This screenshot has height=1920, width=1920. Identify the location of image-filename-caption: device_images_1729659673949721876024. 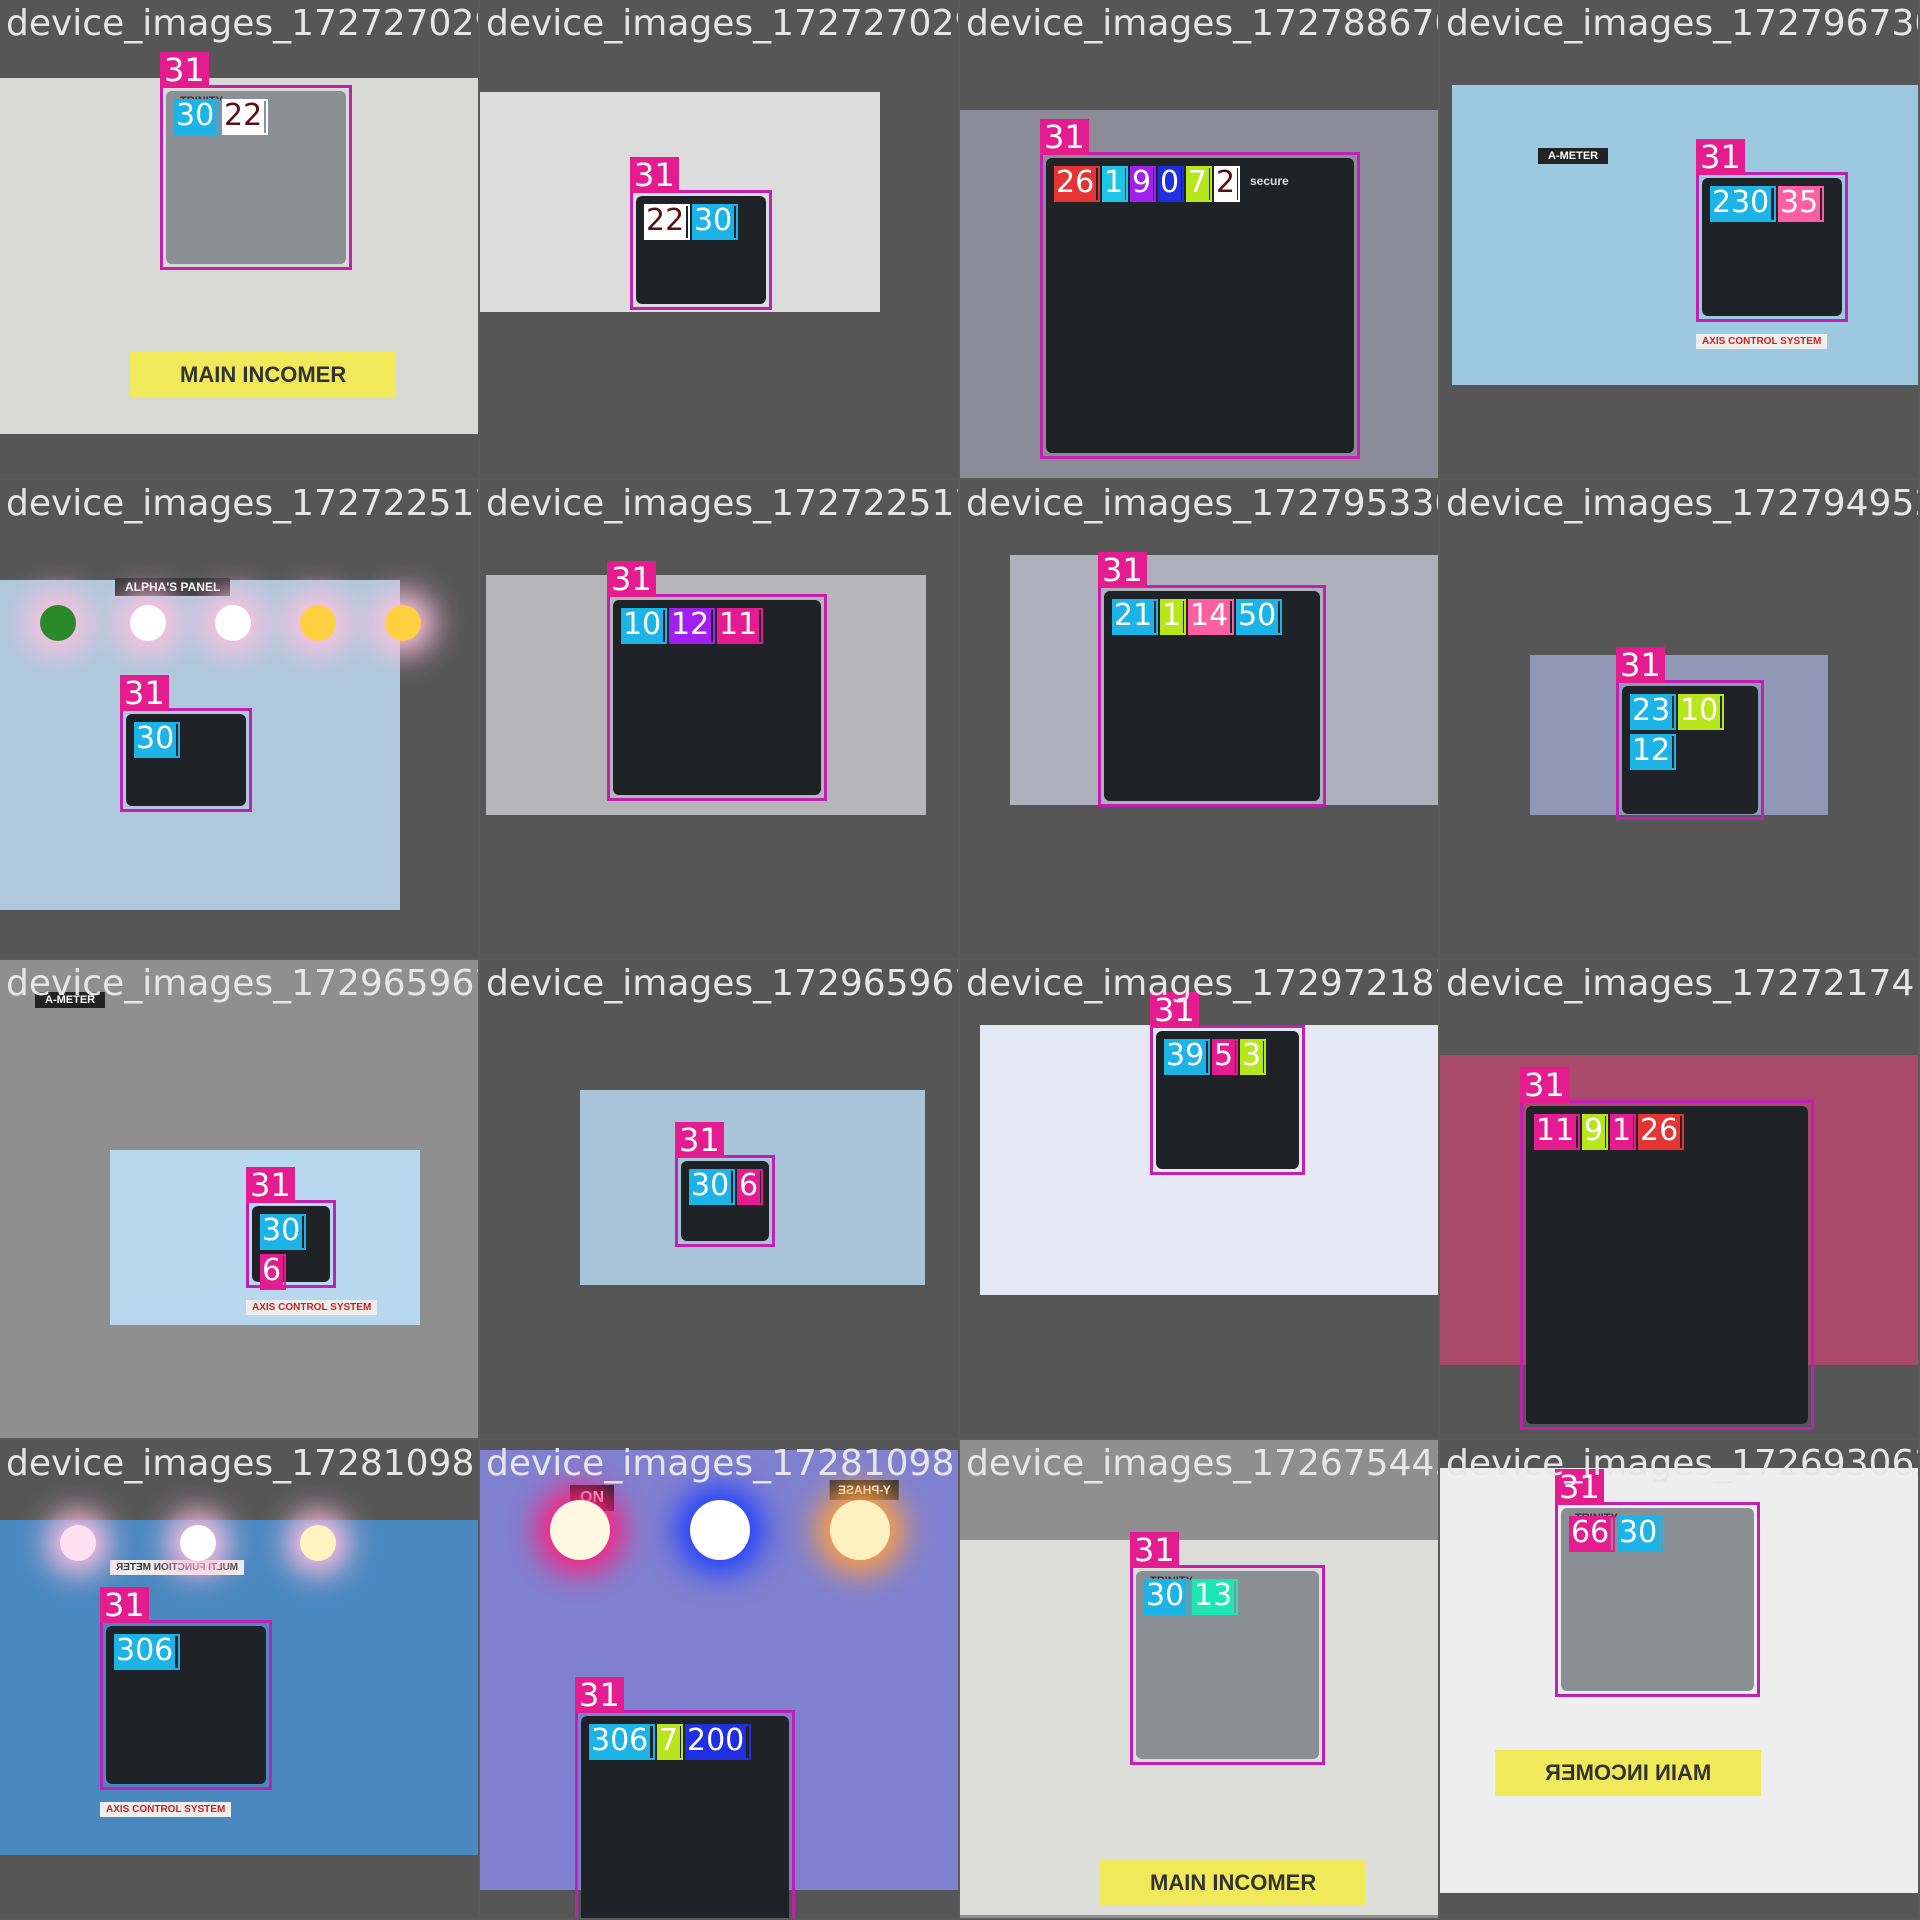
(722, 983).